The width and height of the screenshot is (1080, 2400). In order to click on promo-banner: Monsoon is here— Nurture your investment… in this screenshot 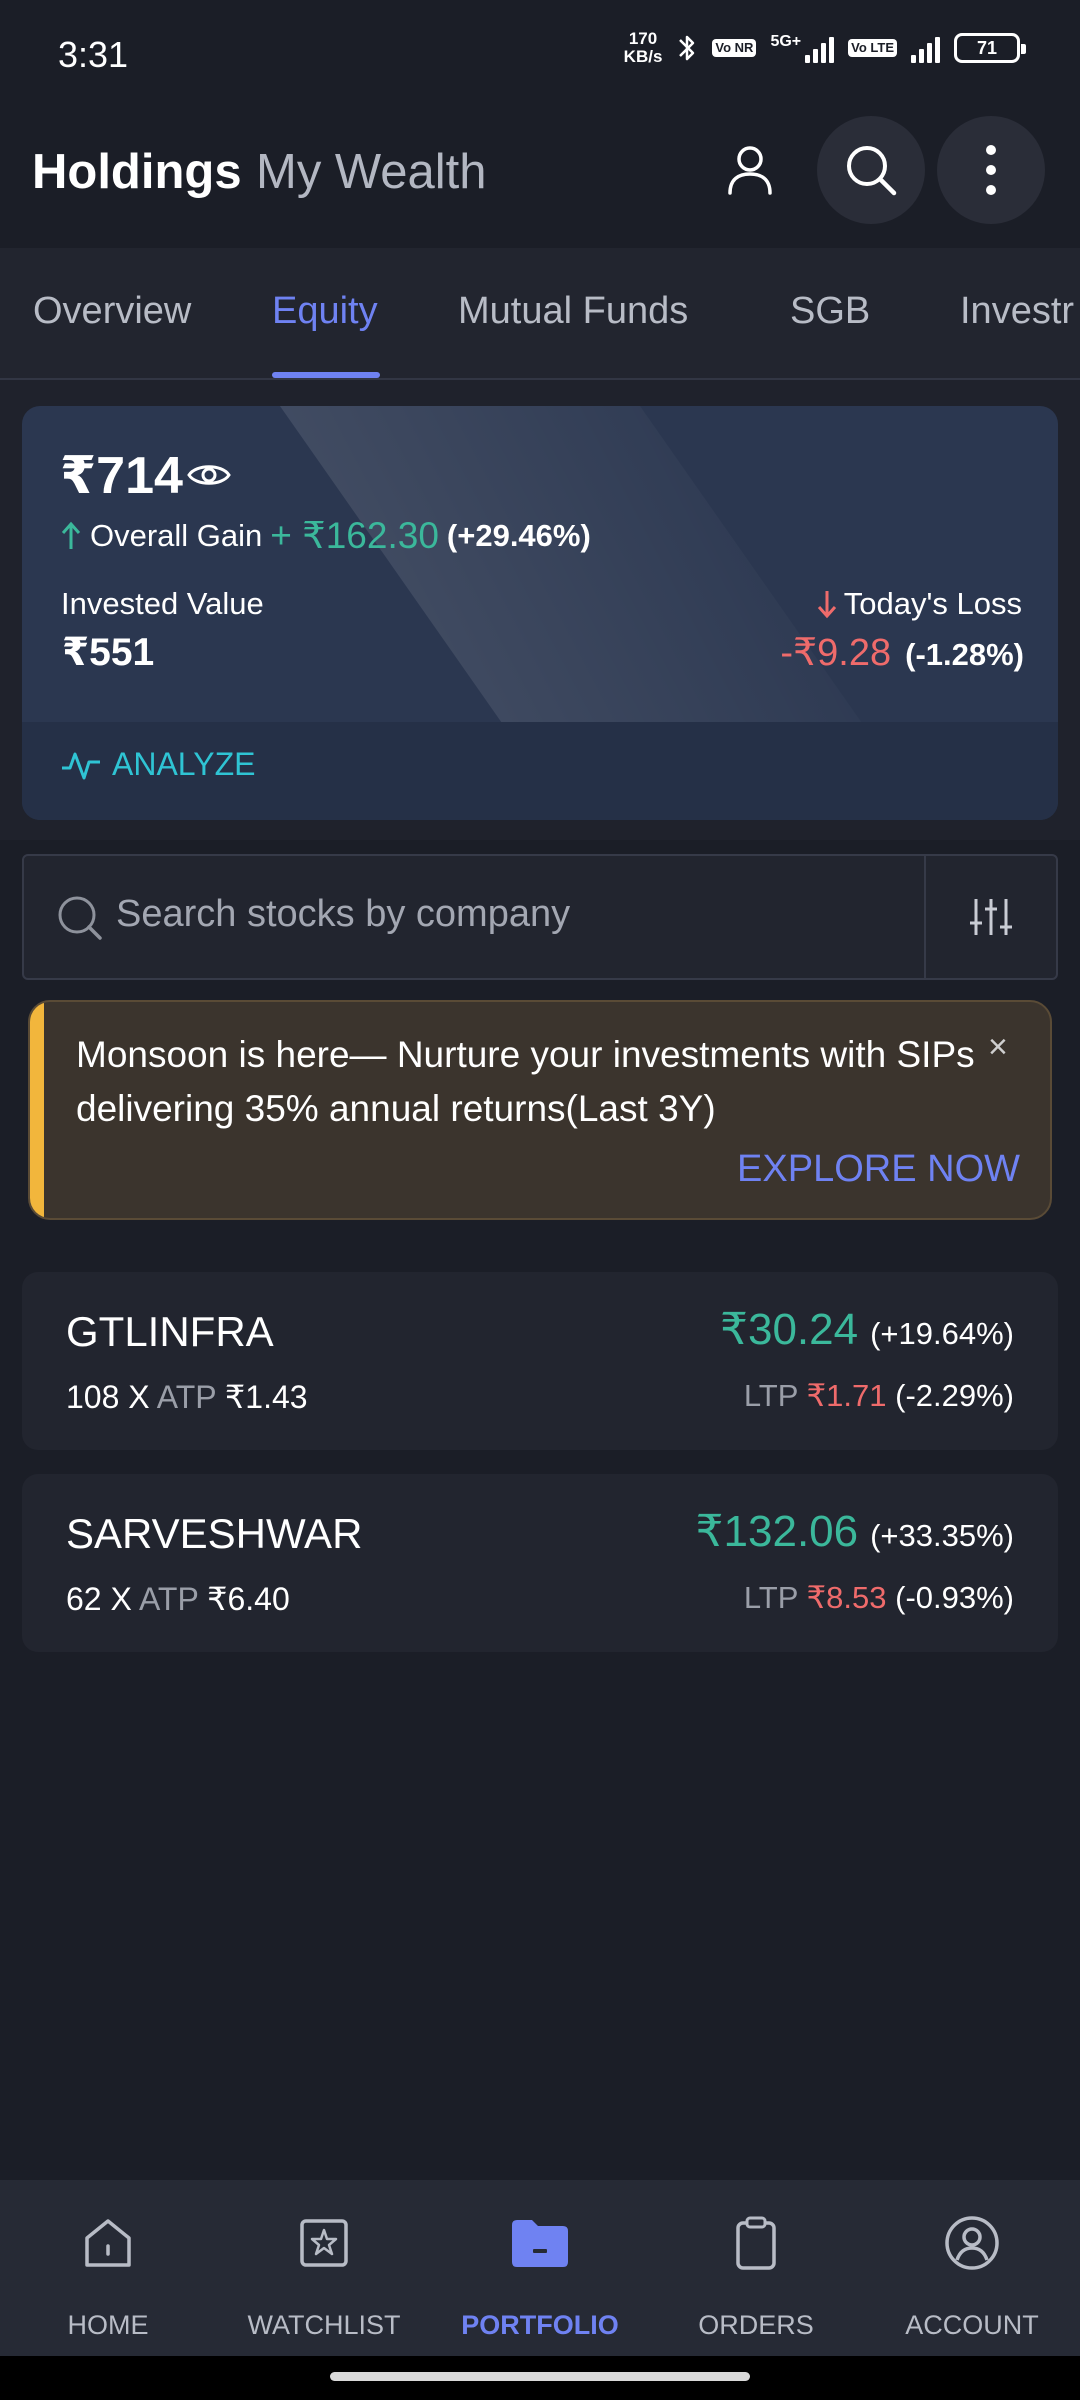, I will do `click(540, 1110)`.